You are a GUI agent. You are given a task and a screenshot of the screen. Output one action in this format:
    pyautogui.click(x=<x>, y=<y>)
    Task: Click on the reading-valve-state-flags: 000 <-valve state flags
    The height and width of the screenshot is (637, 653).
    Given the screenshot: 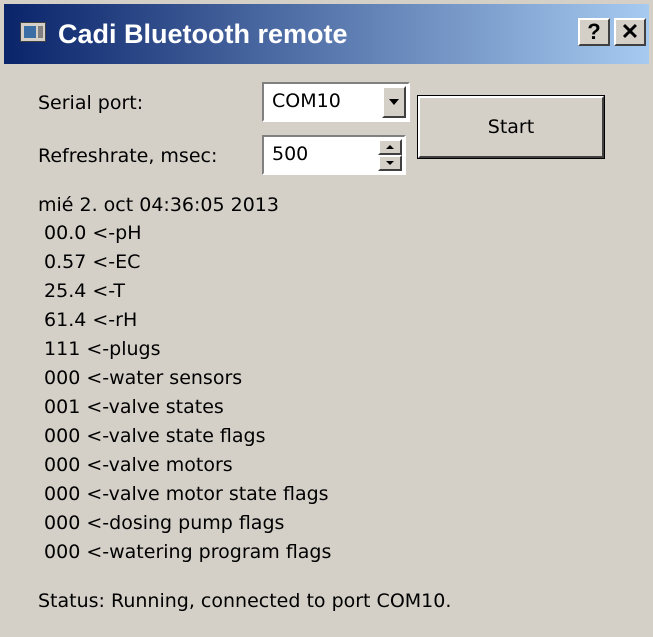 What is the action you would take?
    pyautogui.click(x=155, y=436)
    